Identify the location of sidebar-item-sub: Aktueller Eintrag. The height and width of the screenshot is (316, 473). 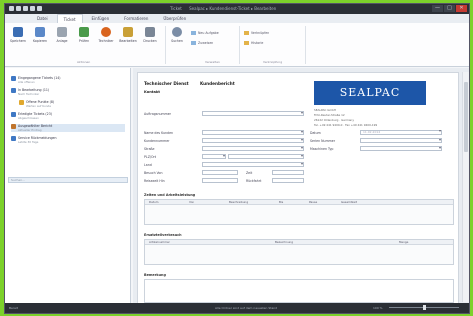
(30, 130).